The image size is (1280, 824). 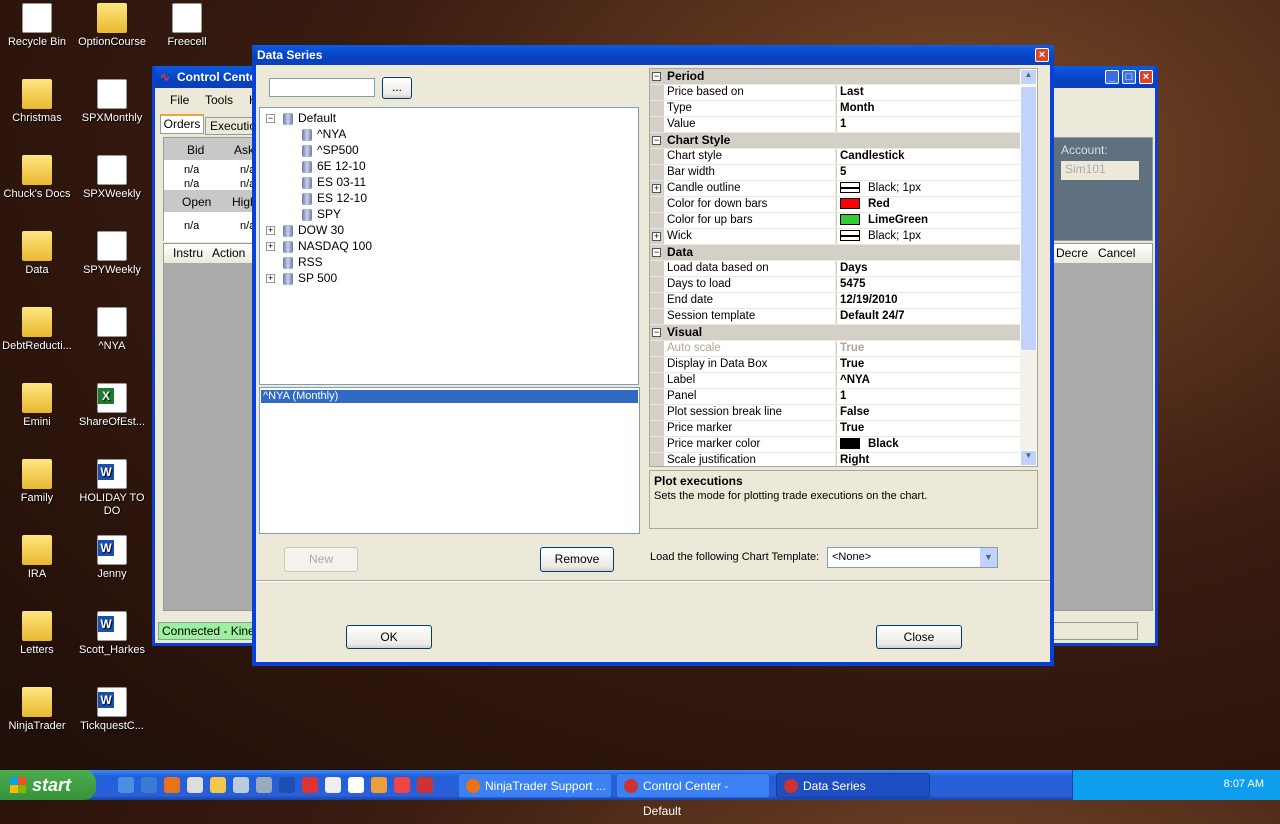 I want to click on desktop-icon-optioncourse: OptionCourse, so click(x=112, y=26).